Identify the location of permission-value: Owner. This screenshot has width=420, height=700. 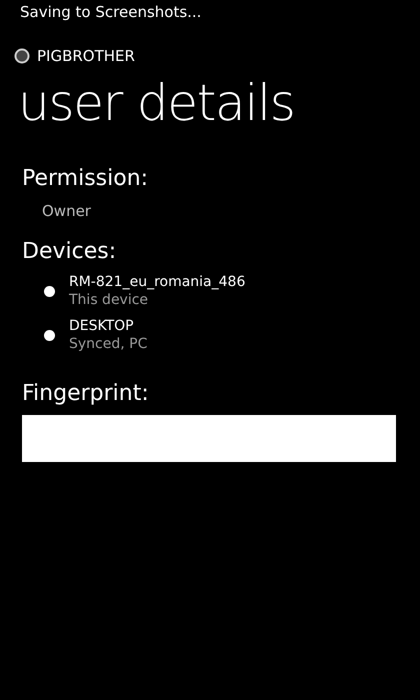
(66, 211).